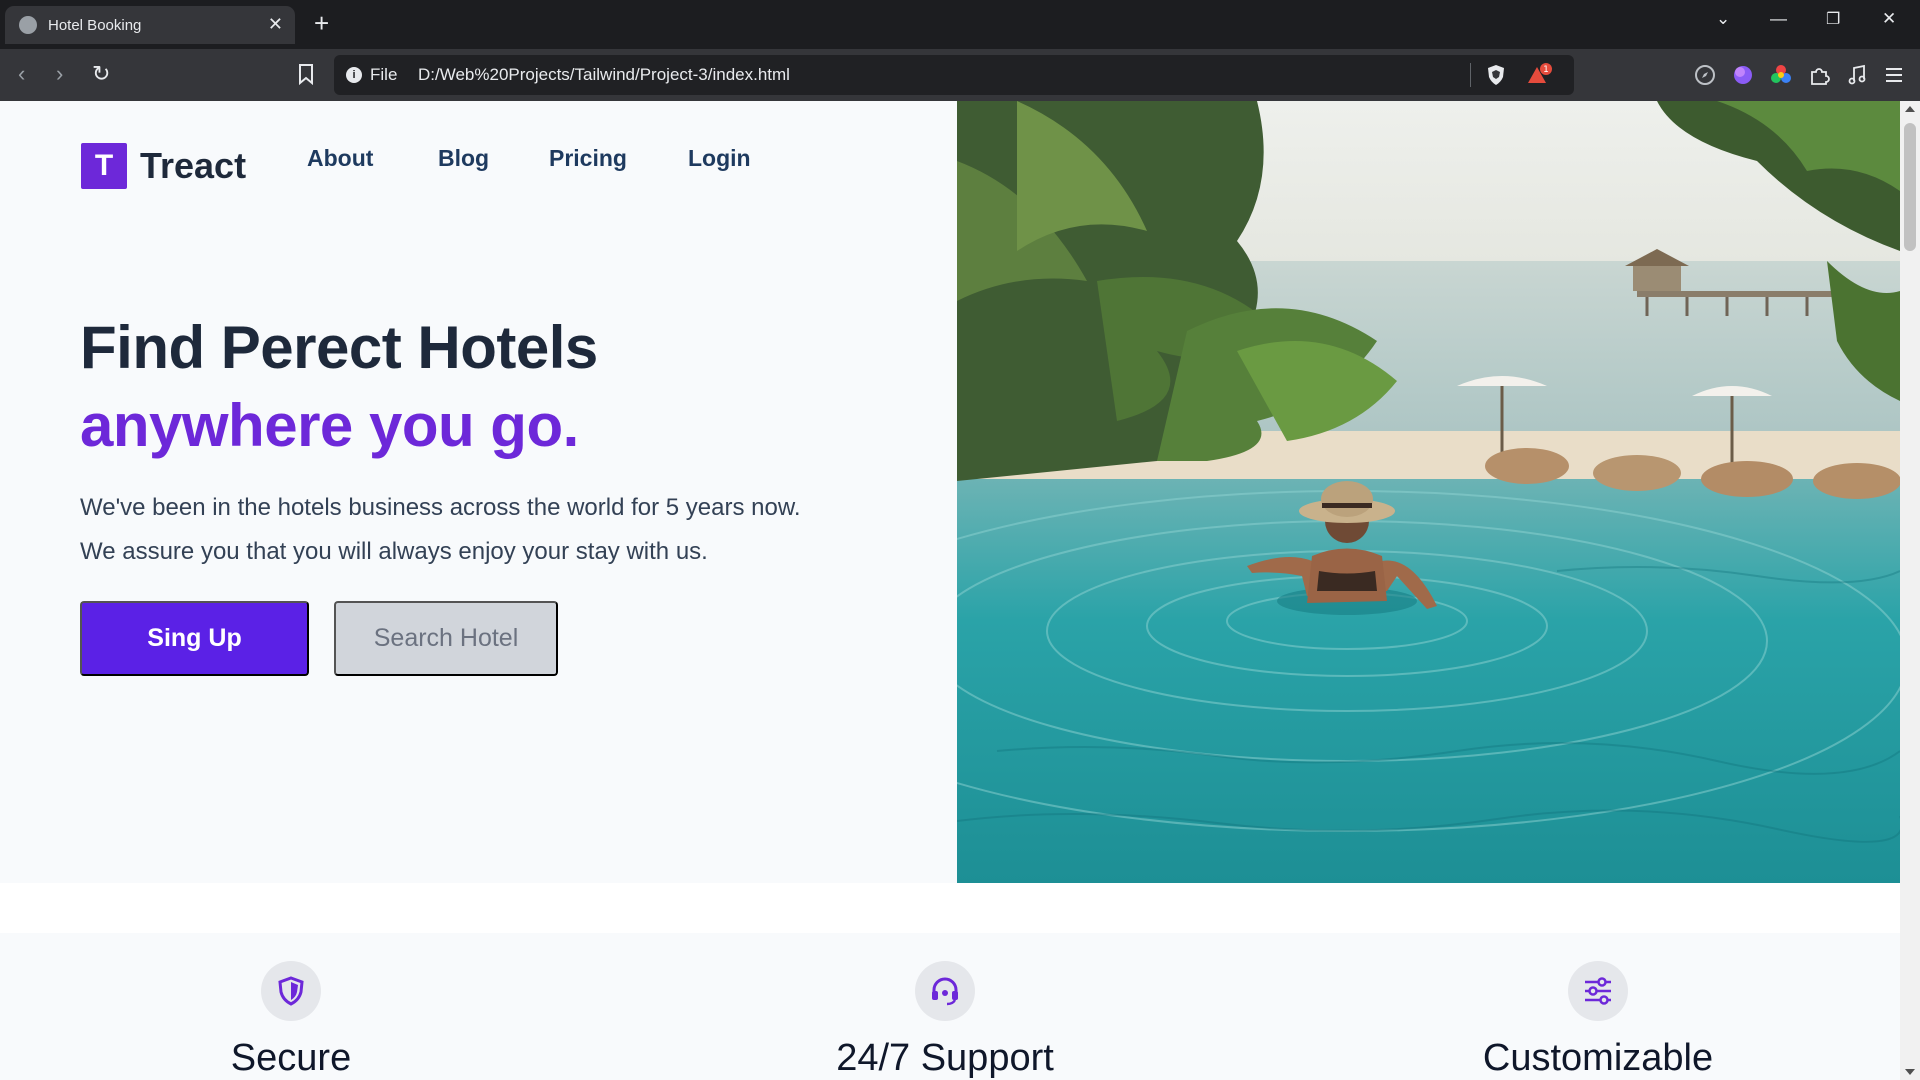 This screenshot has height=1080, width=1920. What do you see at coordinates (1723, 19) in the screenshot?
I see `tab-search-icon: ⌄` at bounding box center [1723, 19].